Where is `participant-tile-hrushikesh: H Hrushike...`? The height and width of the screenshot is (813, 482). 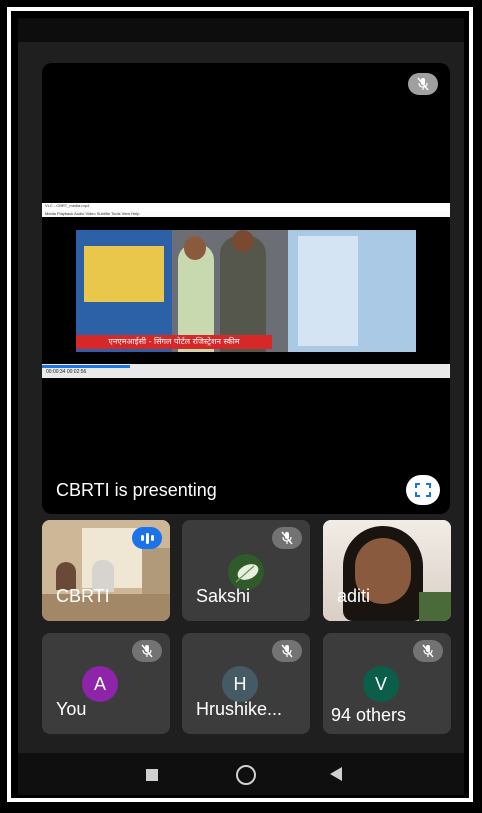 participant-tile-hrushikesh: H Hrushike... is located at coordinates (246, 683).